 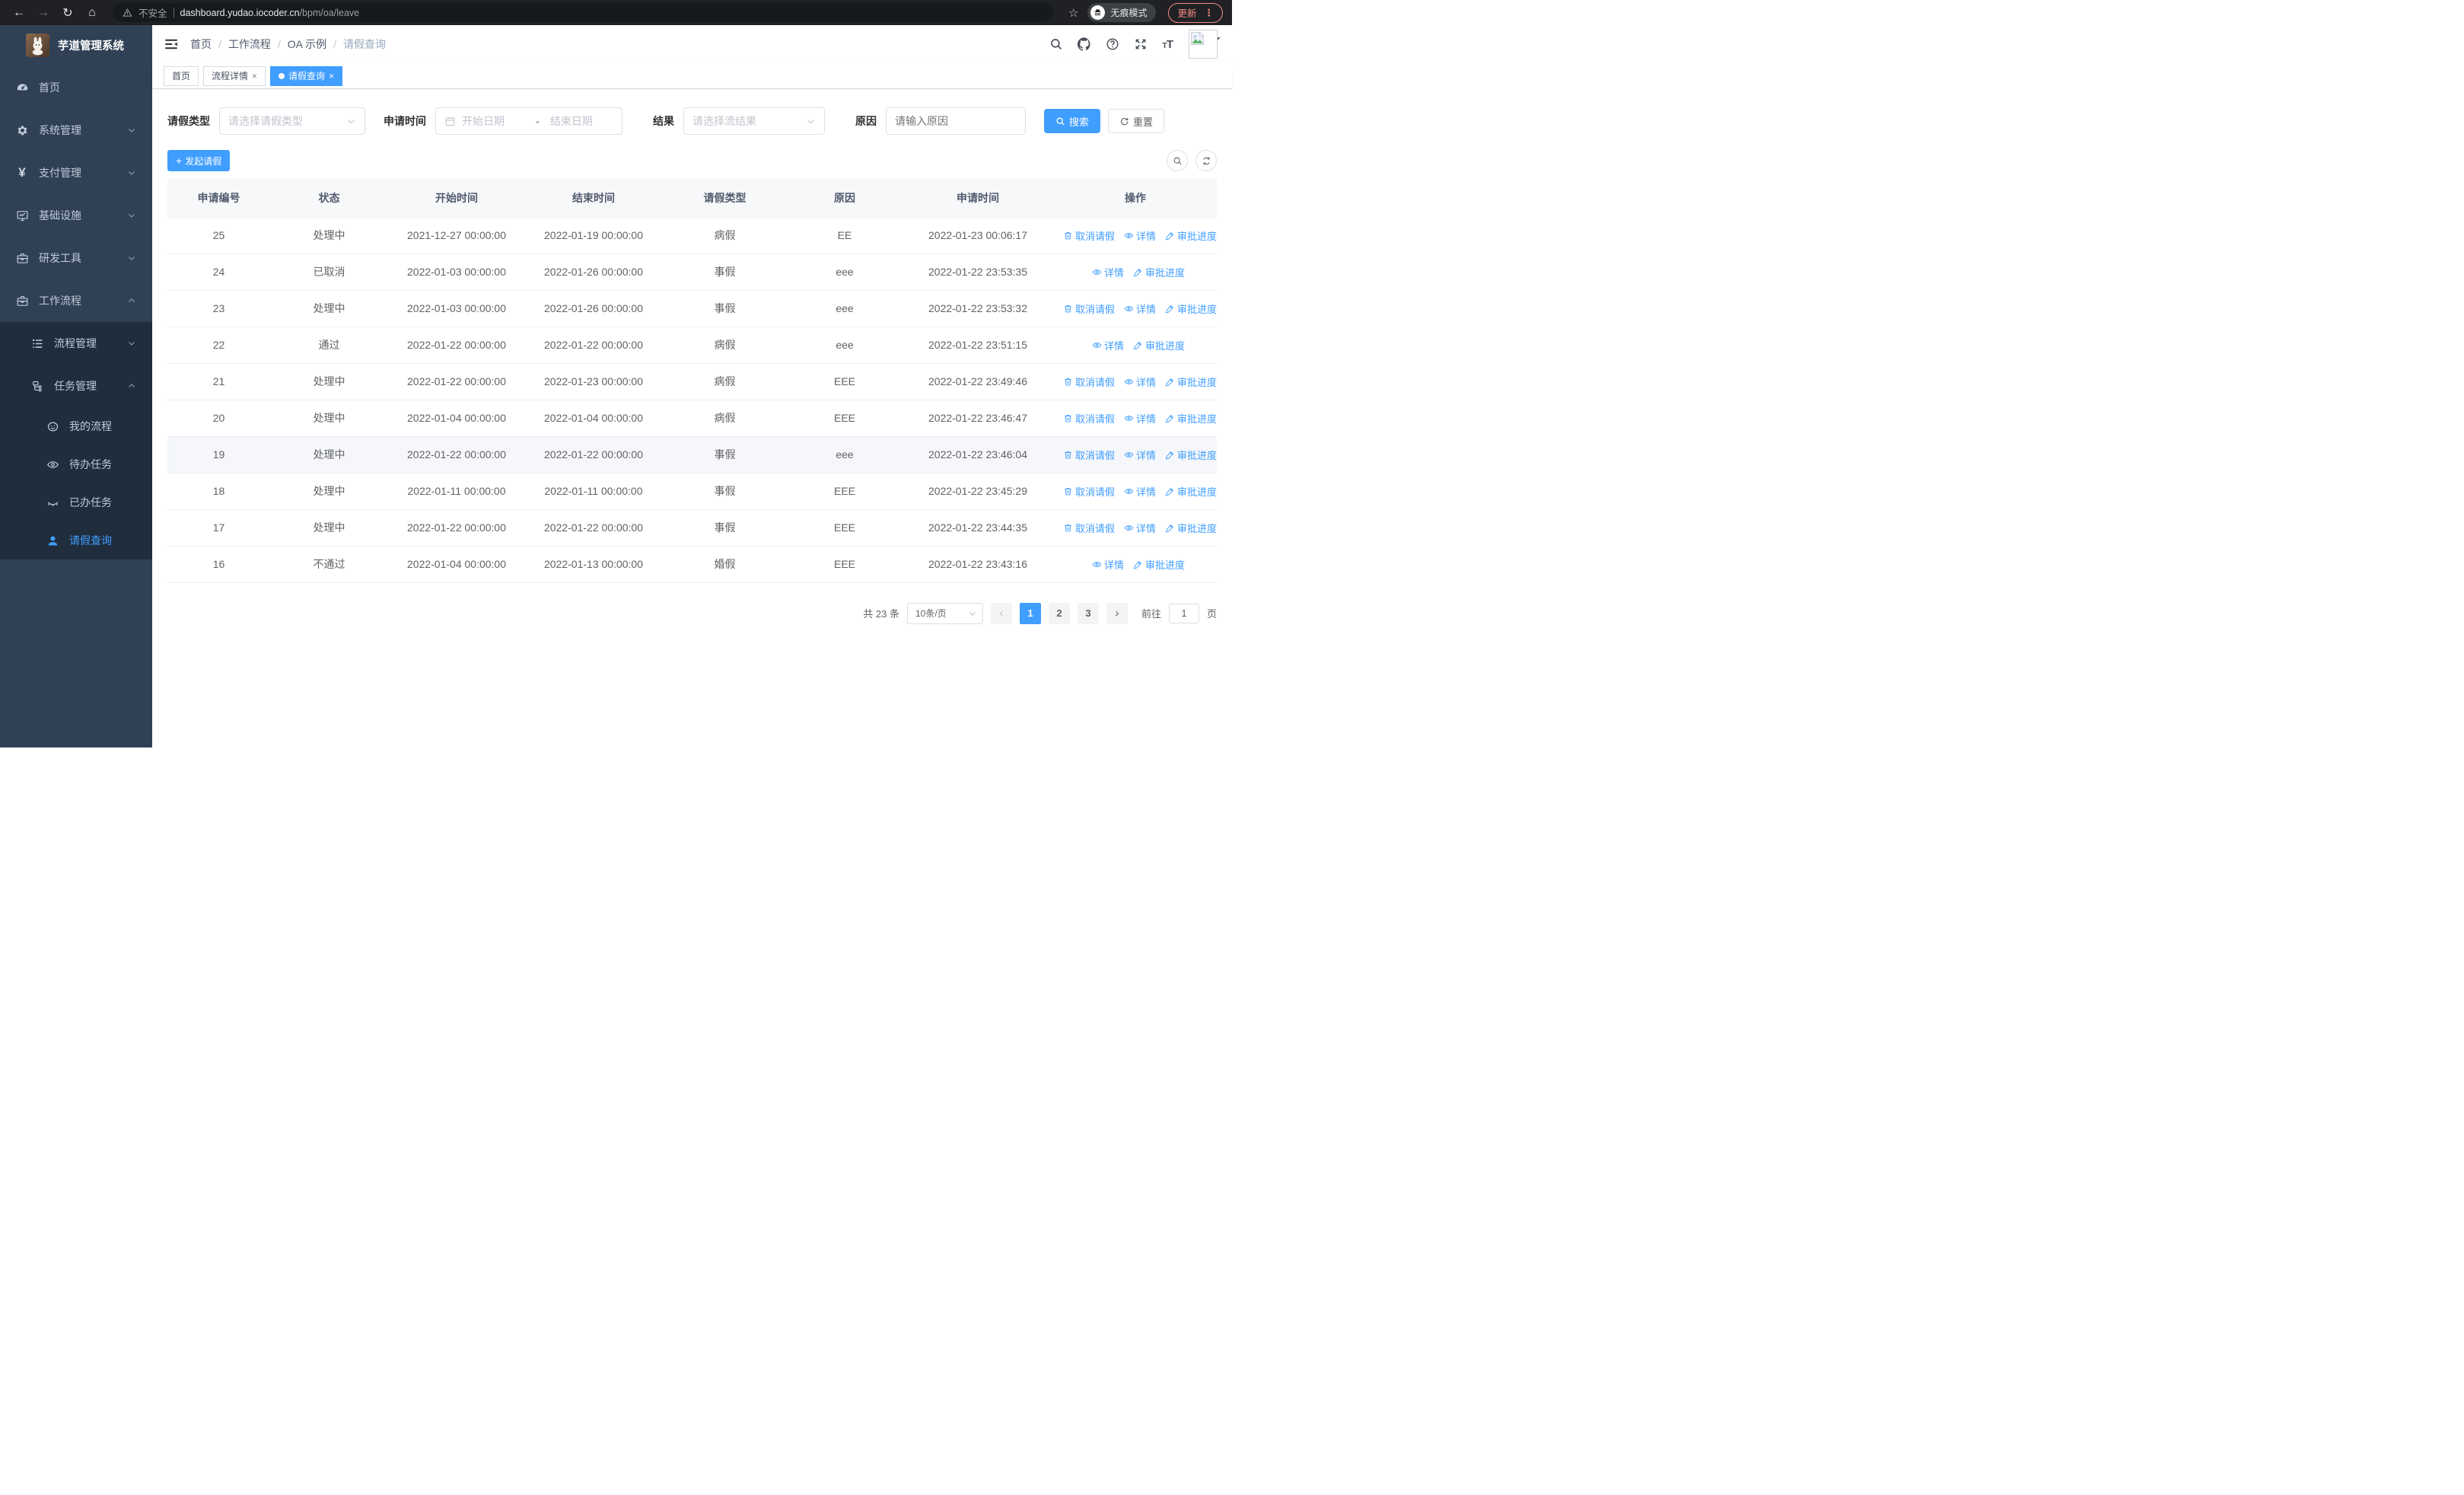 I want to click on browser-update-pill: 更新 ⋮, so click(x=1195, y=13).